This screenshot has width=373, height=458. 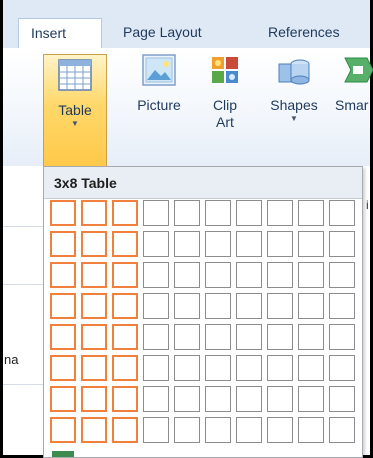 What do you see at coordinates (304, 33) in the screenshot?
I see `tab-references: References` at bounding box center [304, 33].